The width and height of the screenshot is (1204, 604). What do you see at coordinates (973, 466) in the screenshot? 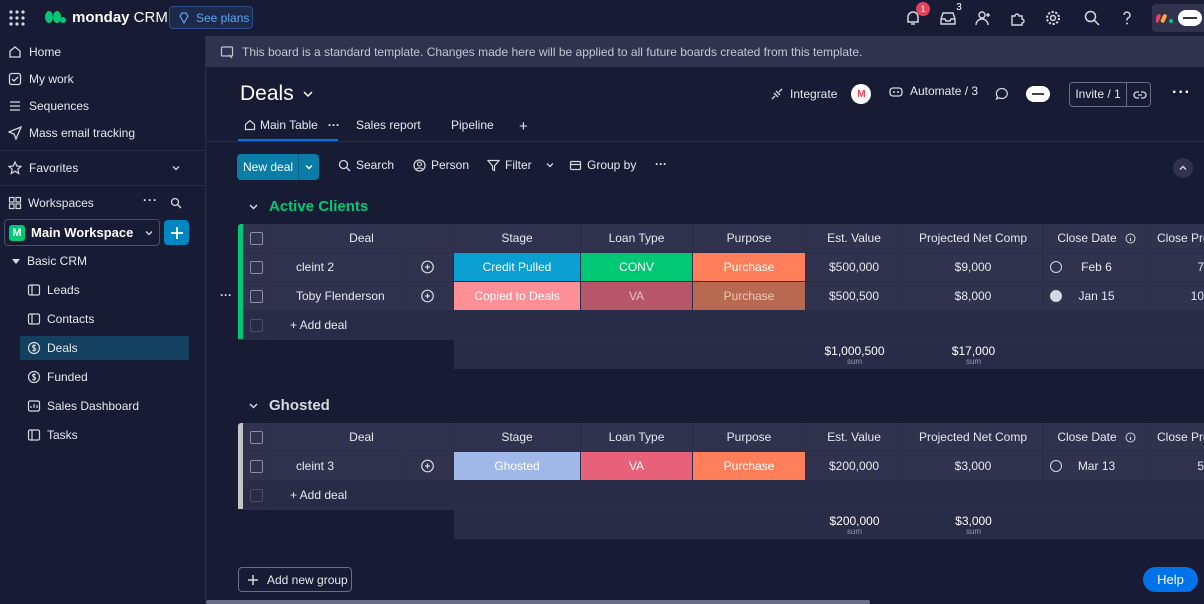
I see `projected-net-comp-cell: $3,000` at bounding box center [973, 466].